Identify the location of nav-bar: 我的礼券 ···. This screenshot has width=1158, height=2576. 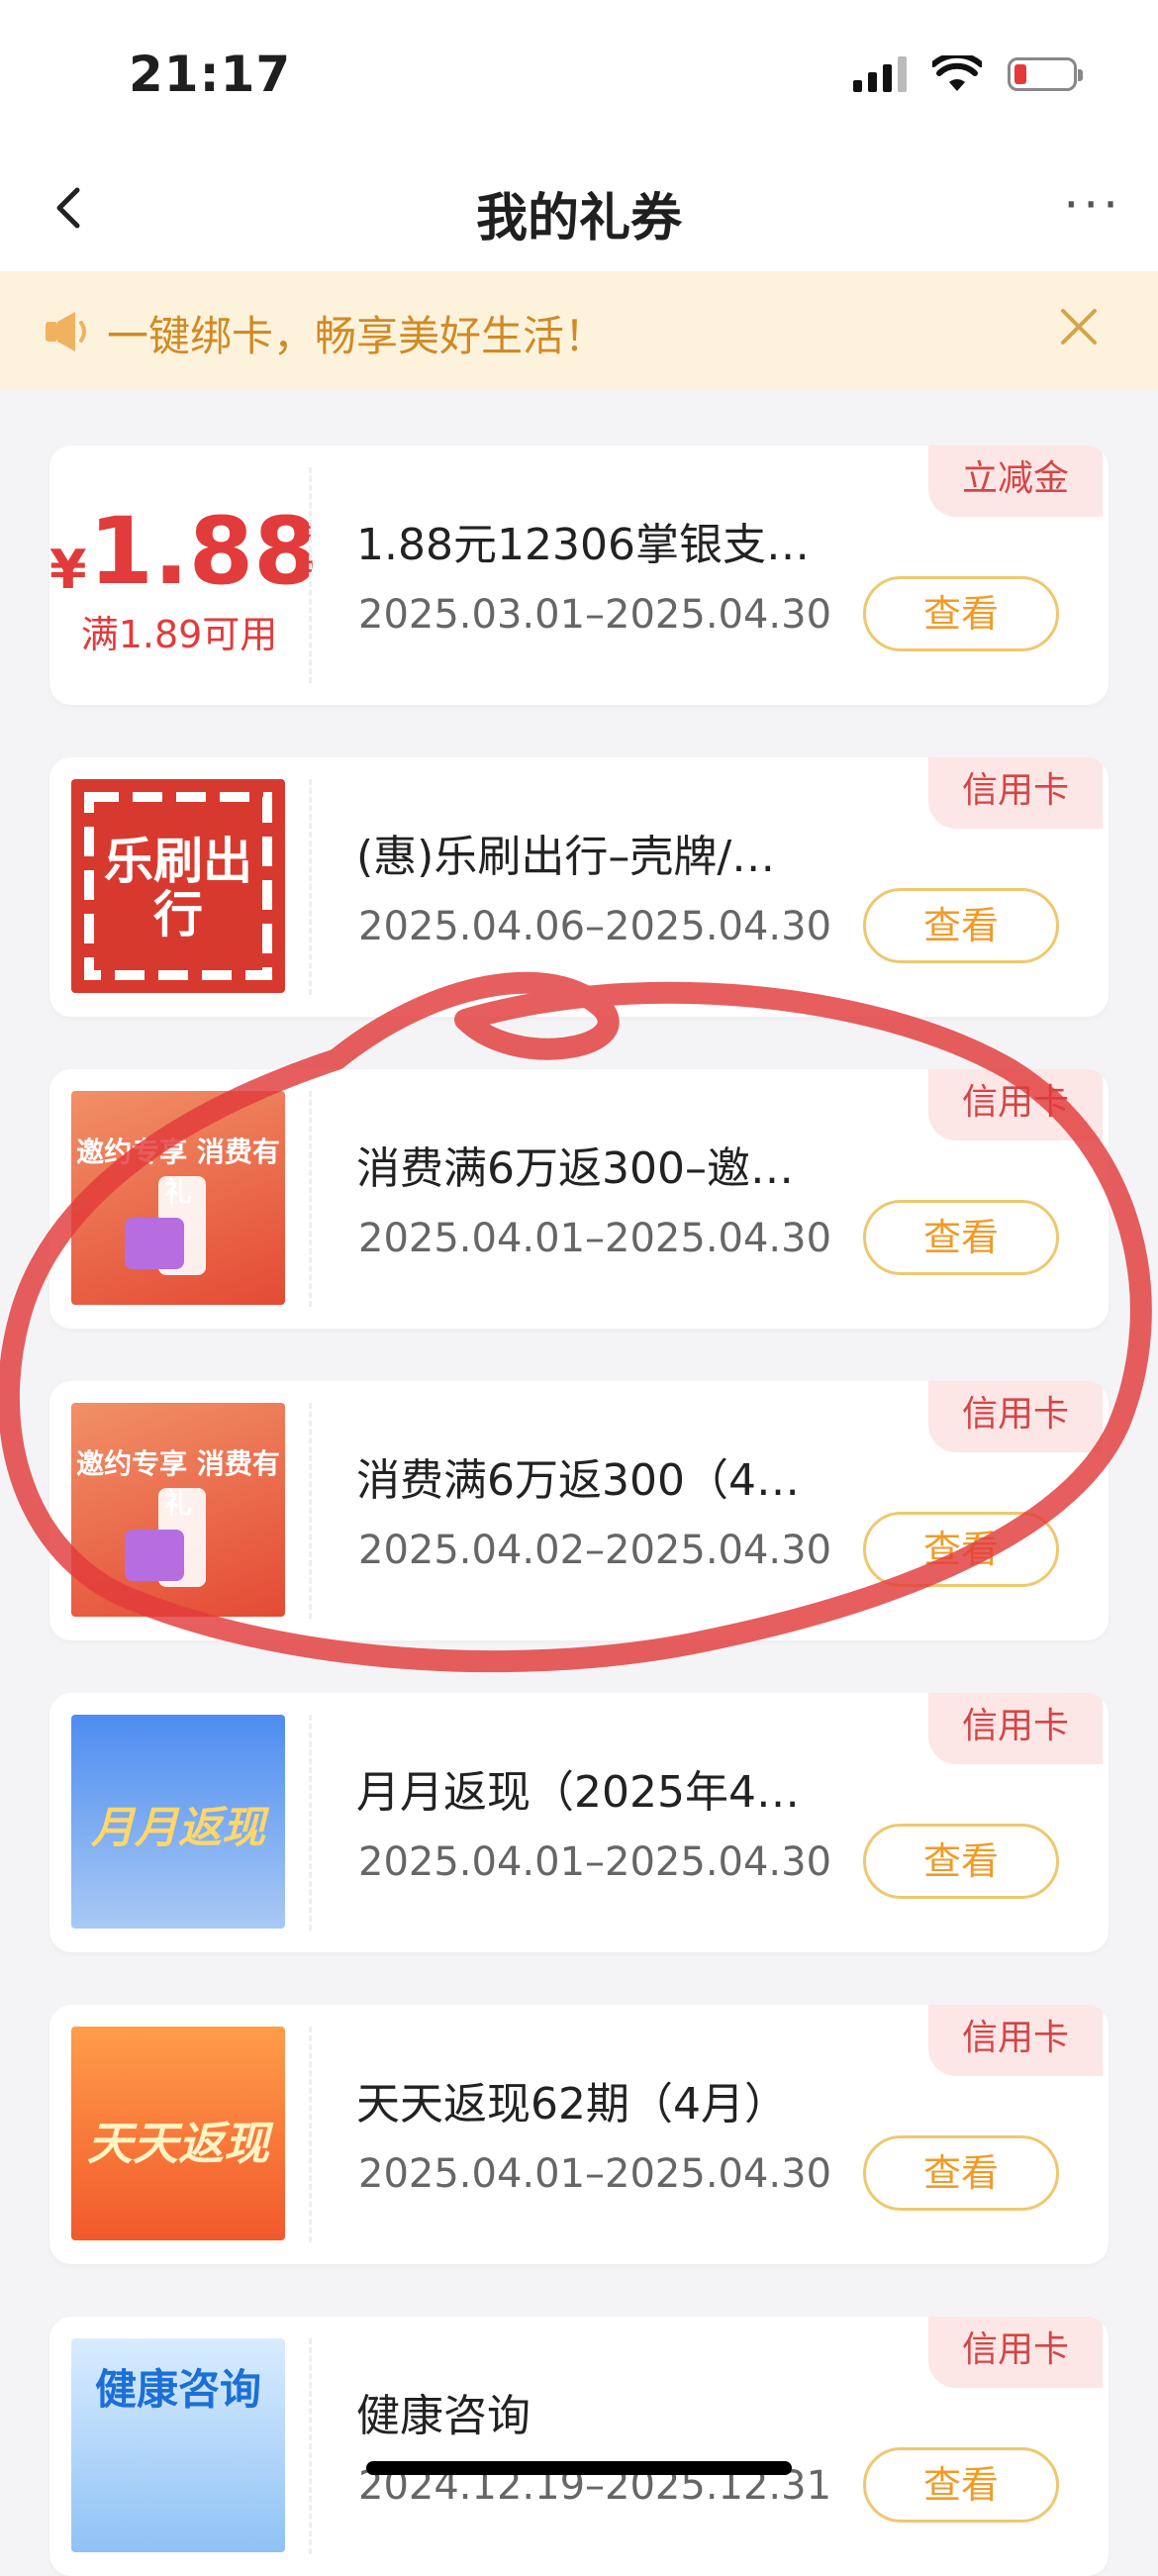
(579, 210).